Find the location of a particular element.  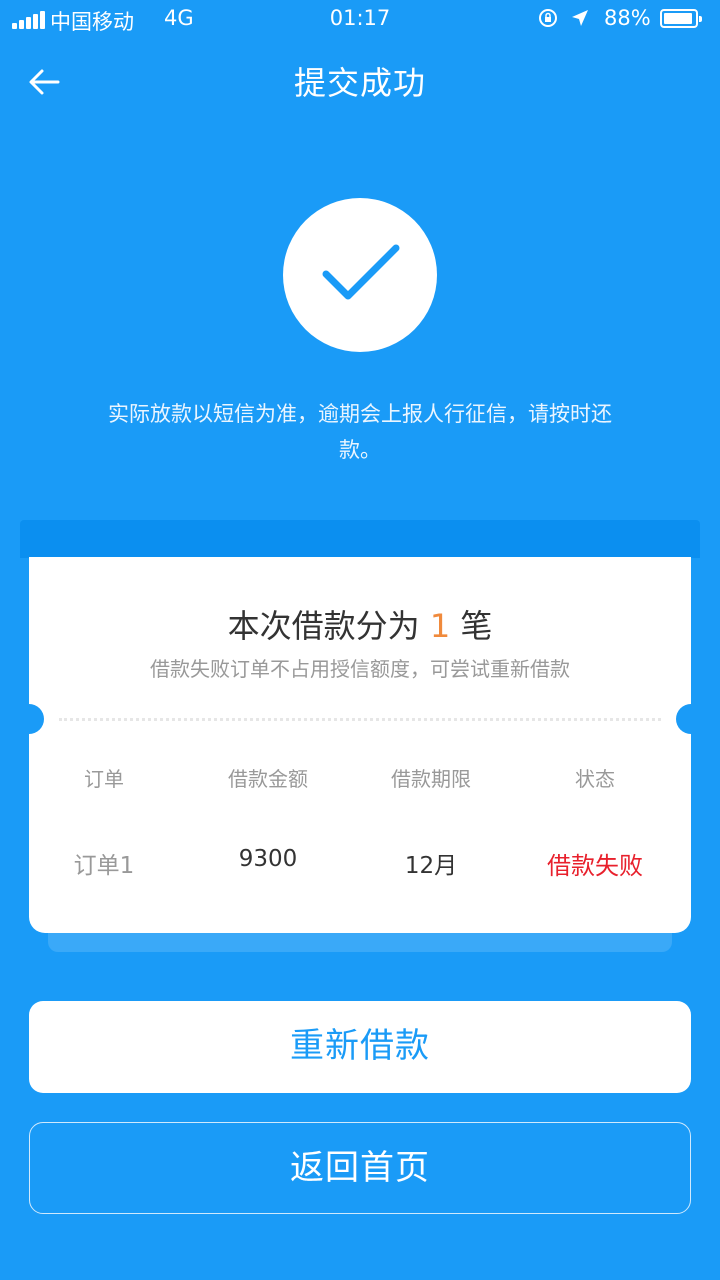

battery-icon is located at coordinates (681, 18).